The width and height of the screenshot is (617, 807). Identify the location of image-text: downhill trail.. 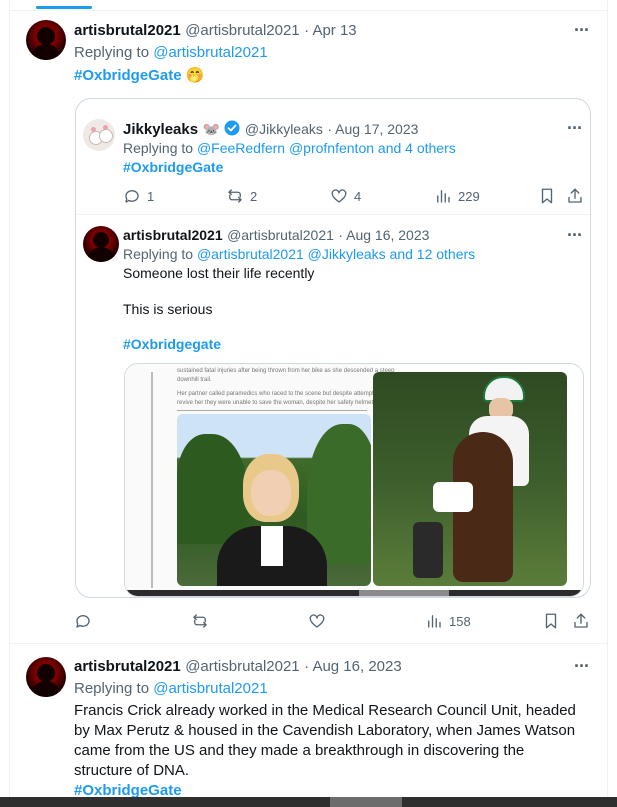
(194, 380).